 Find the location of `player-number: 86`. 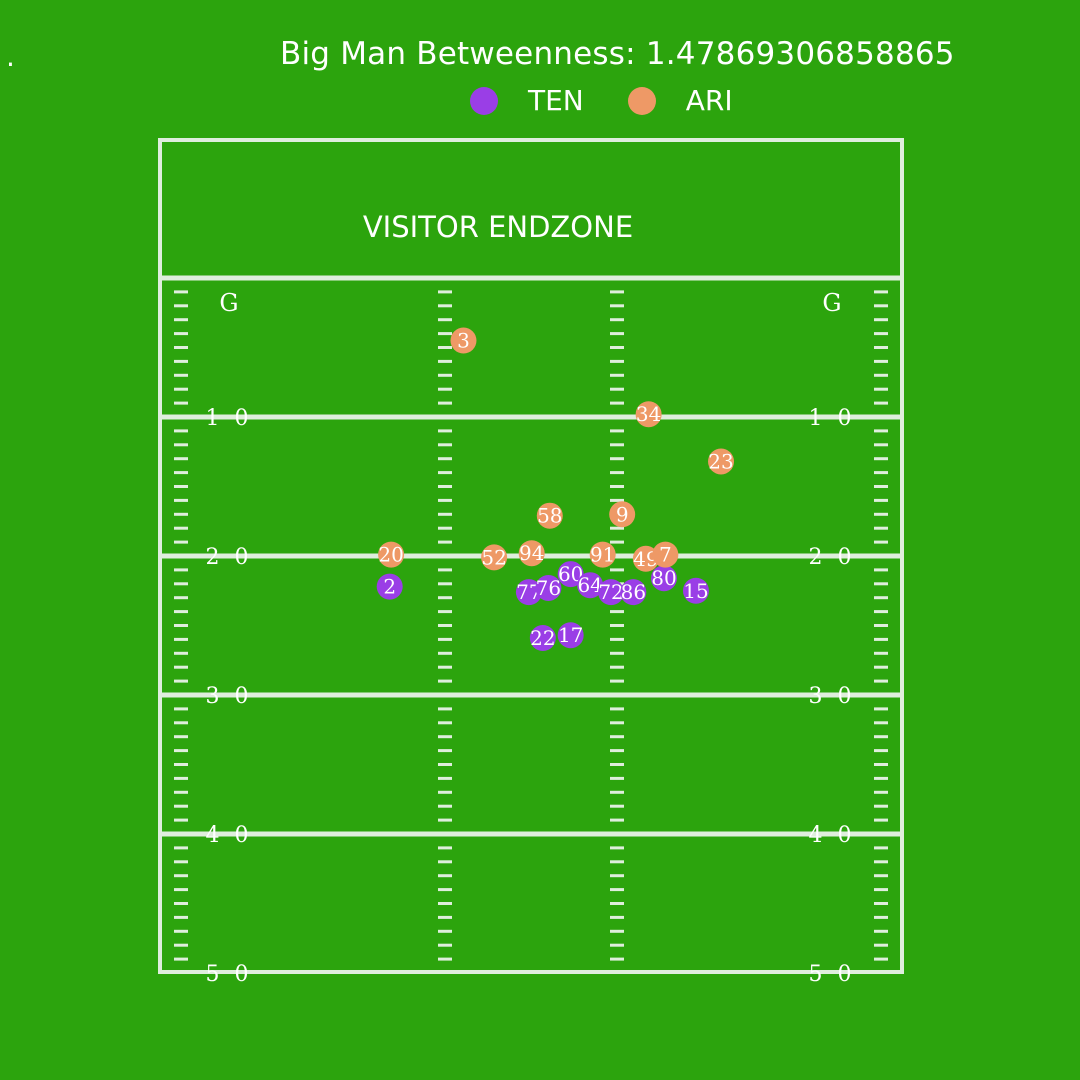

player-number: 86 is located at coordinates (633, 592).